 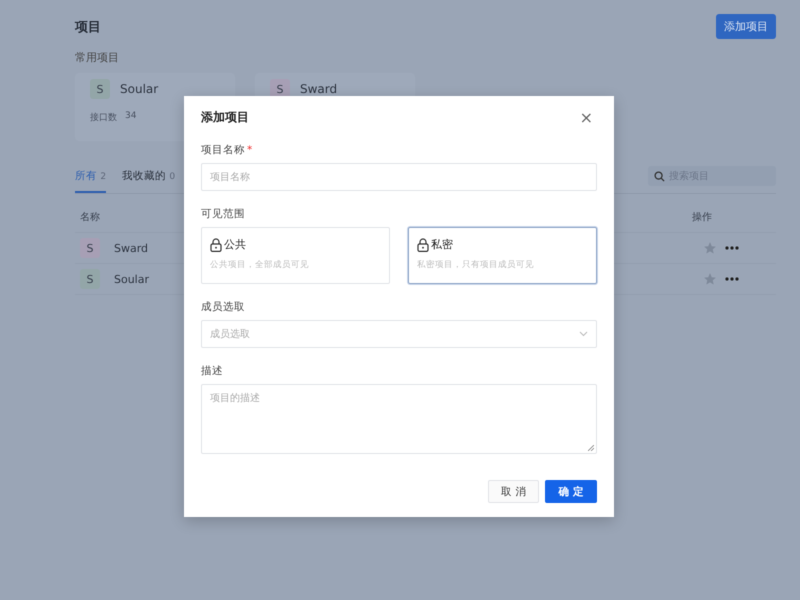 What do you see at coordinates (583, 334) in the screenshot?
I see `chevron-down-icon` at bounding box center [583, 334].